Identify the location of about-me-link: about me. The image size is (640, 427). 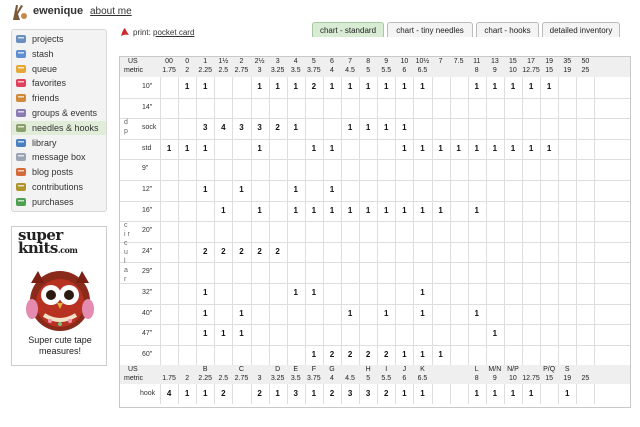
(111, 11).